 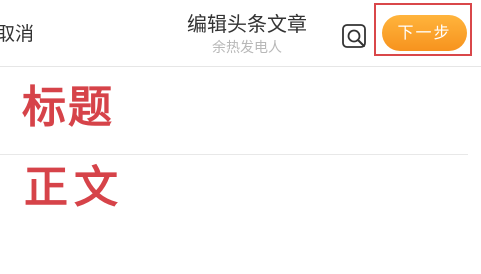 What do you see at coordinates (247, 24) in the screenshot?
I see `page-title: 编辑头条文章` at bounding box center [247, 24].